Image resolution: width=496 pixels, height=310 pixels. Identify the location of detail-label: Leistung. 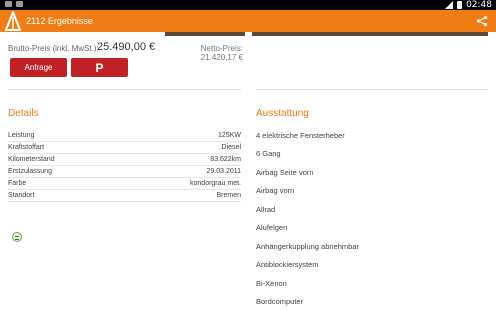
(21, 135).